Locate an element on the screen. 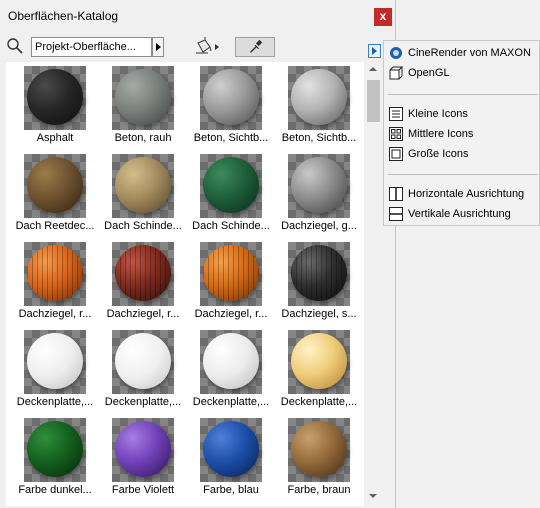 Image resolution: width=540 pixels, height=508 pixels. material-label: Asphalt is located at coordinates (55, 138).